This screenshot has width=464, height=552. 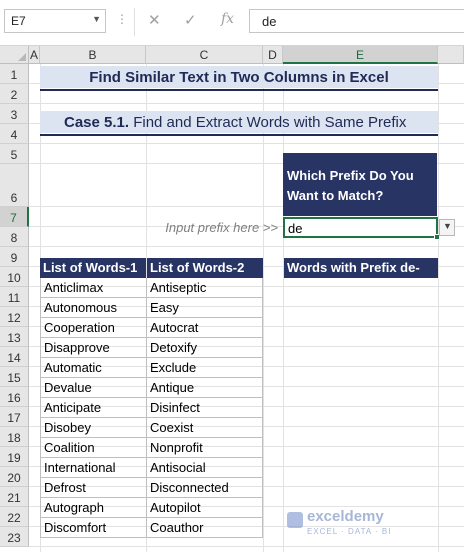 What do you see at coordinates (204, 55) in the screenshot?
I see `column-header-c: C` at bounding box center [204, 55].